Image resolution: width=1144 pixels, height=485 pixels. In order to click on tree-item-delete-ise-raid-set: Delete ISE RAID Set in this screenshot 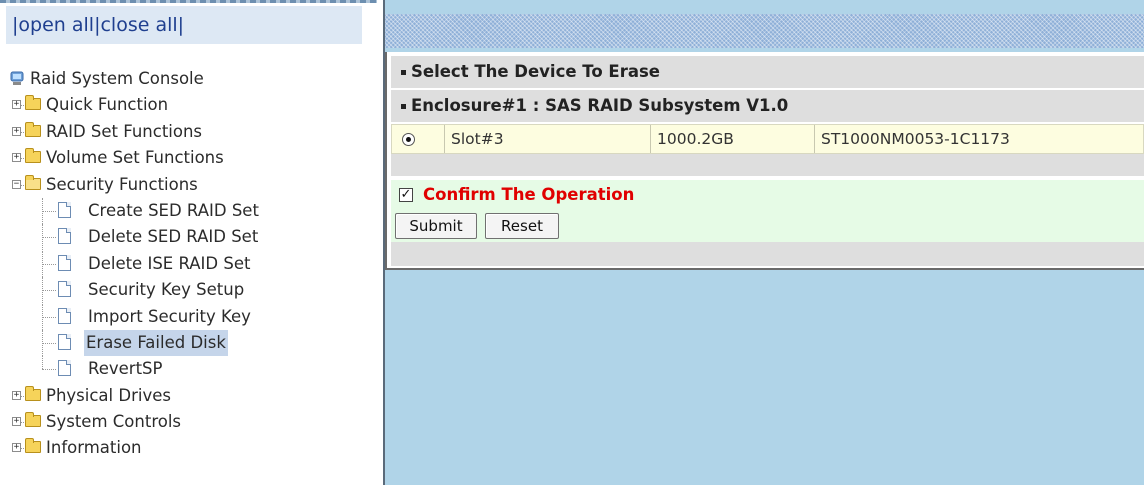, I will do `click(188, 263)`.